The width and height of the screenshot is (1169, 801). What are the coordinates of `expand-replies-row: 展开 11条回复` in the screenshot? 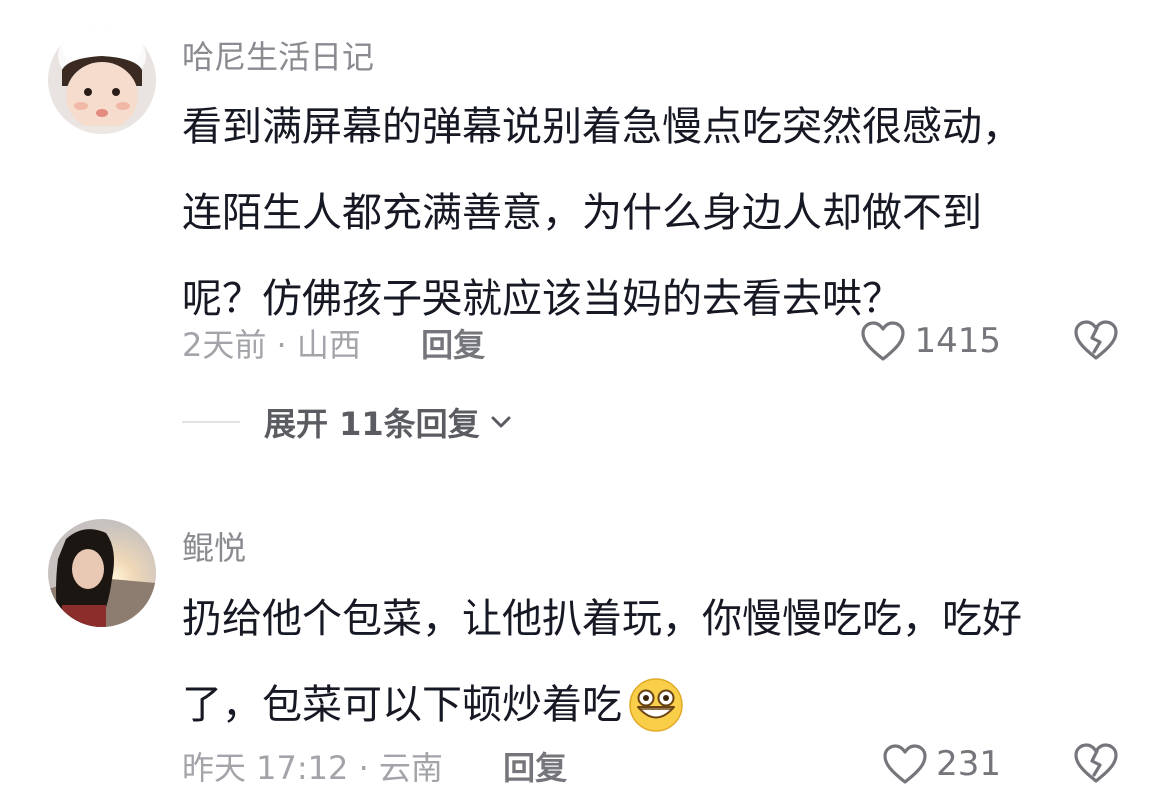 It's located at (348, 422).